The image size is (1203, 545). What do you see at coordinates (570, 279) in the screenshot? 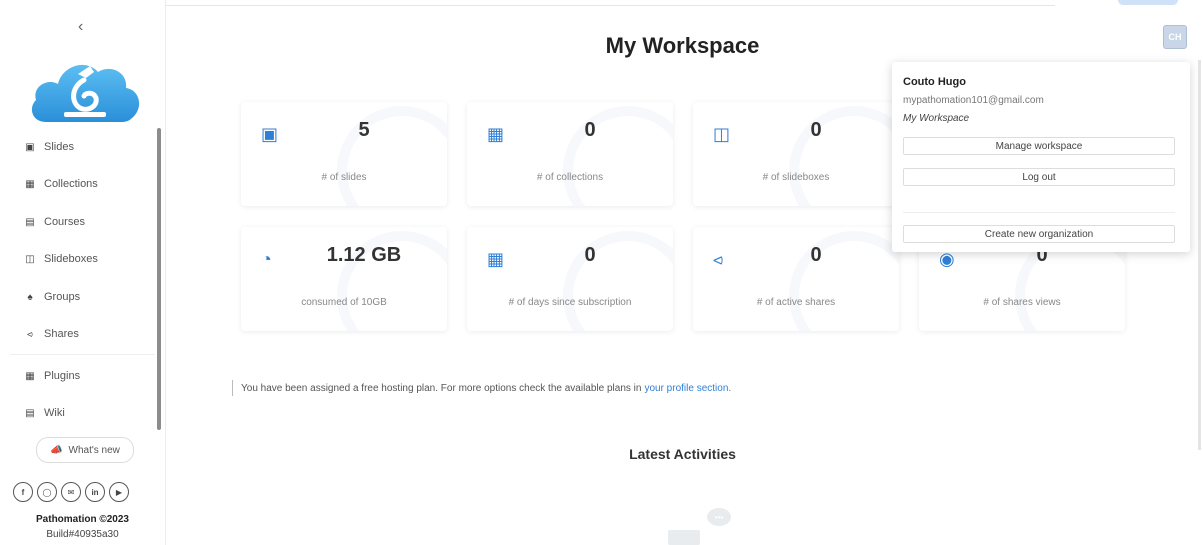
I see `stat-card-subscription-days: ▦ 0 # of days since subscription` at bounding box center [570, 279].